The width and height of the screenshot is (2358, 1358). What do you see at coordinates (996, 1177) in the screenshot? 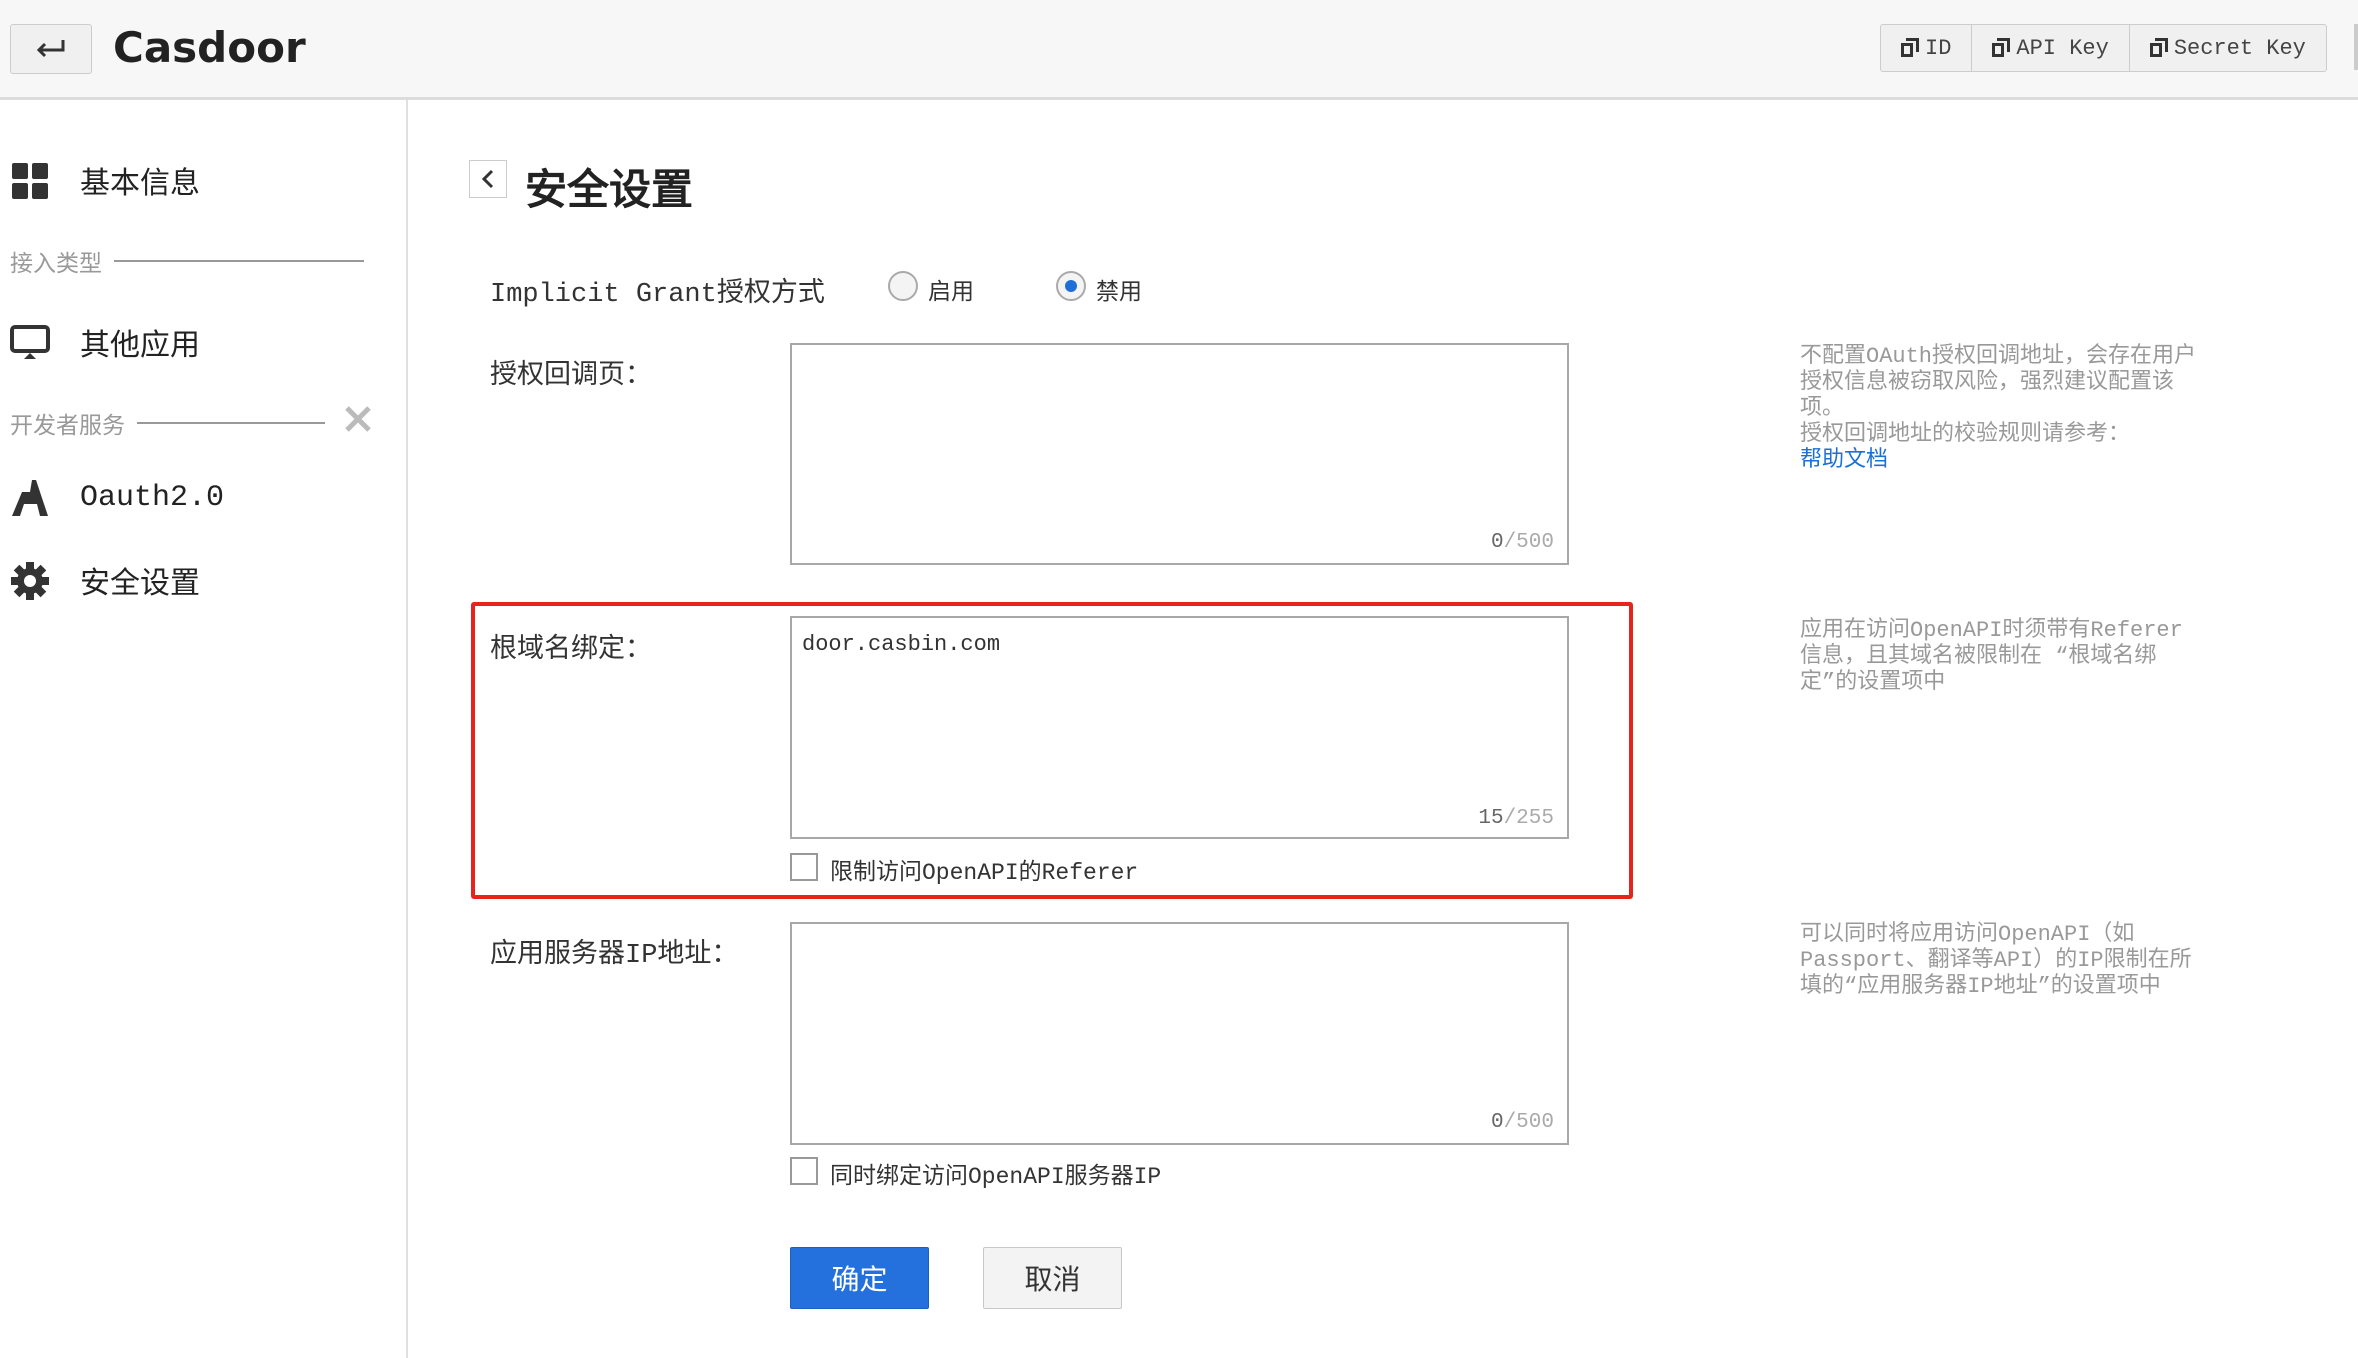
I see `server-ip-checkbox-label: 同时绑定访问OpenAPI服务器IP` at bounding box center [996, 1177].